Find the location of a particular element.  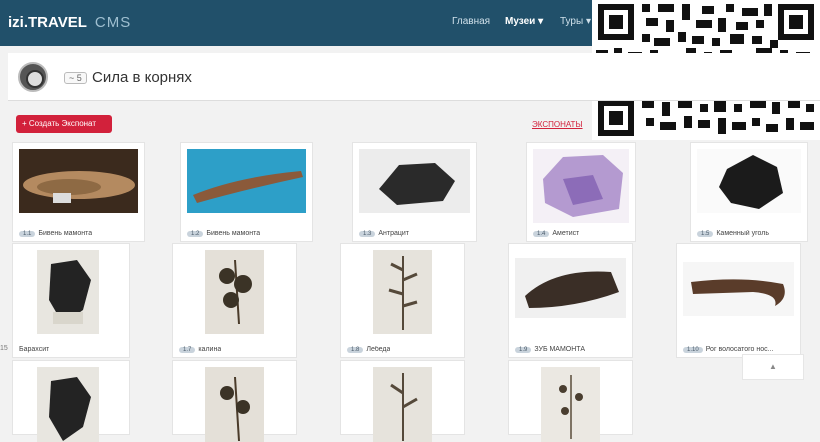

exhibit-name: Аметист is located at coordinates (566, 233).